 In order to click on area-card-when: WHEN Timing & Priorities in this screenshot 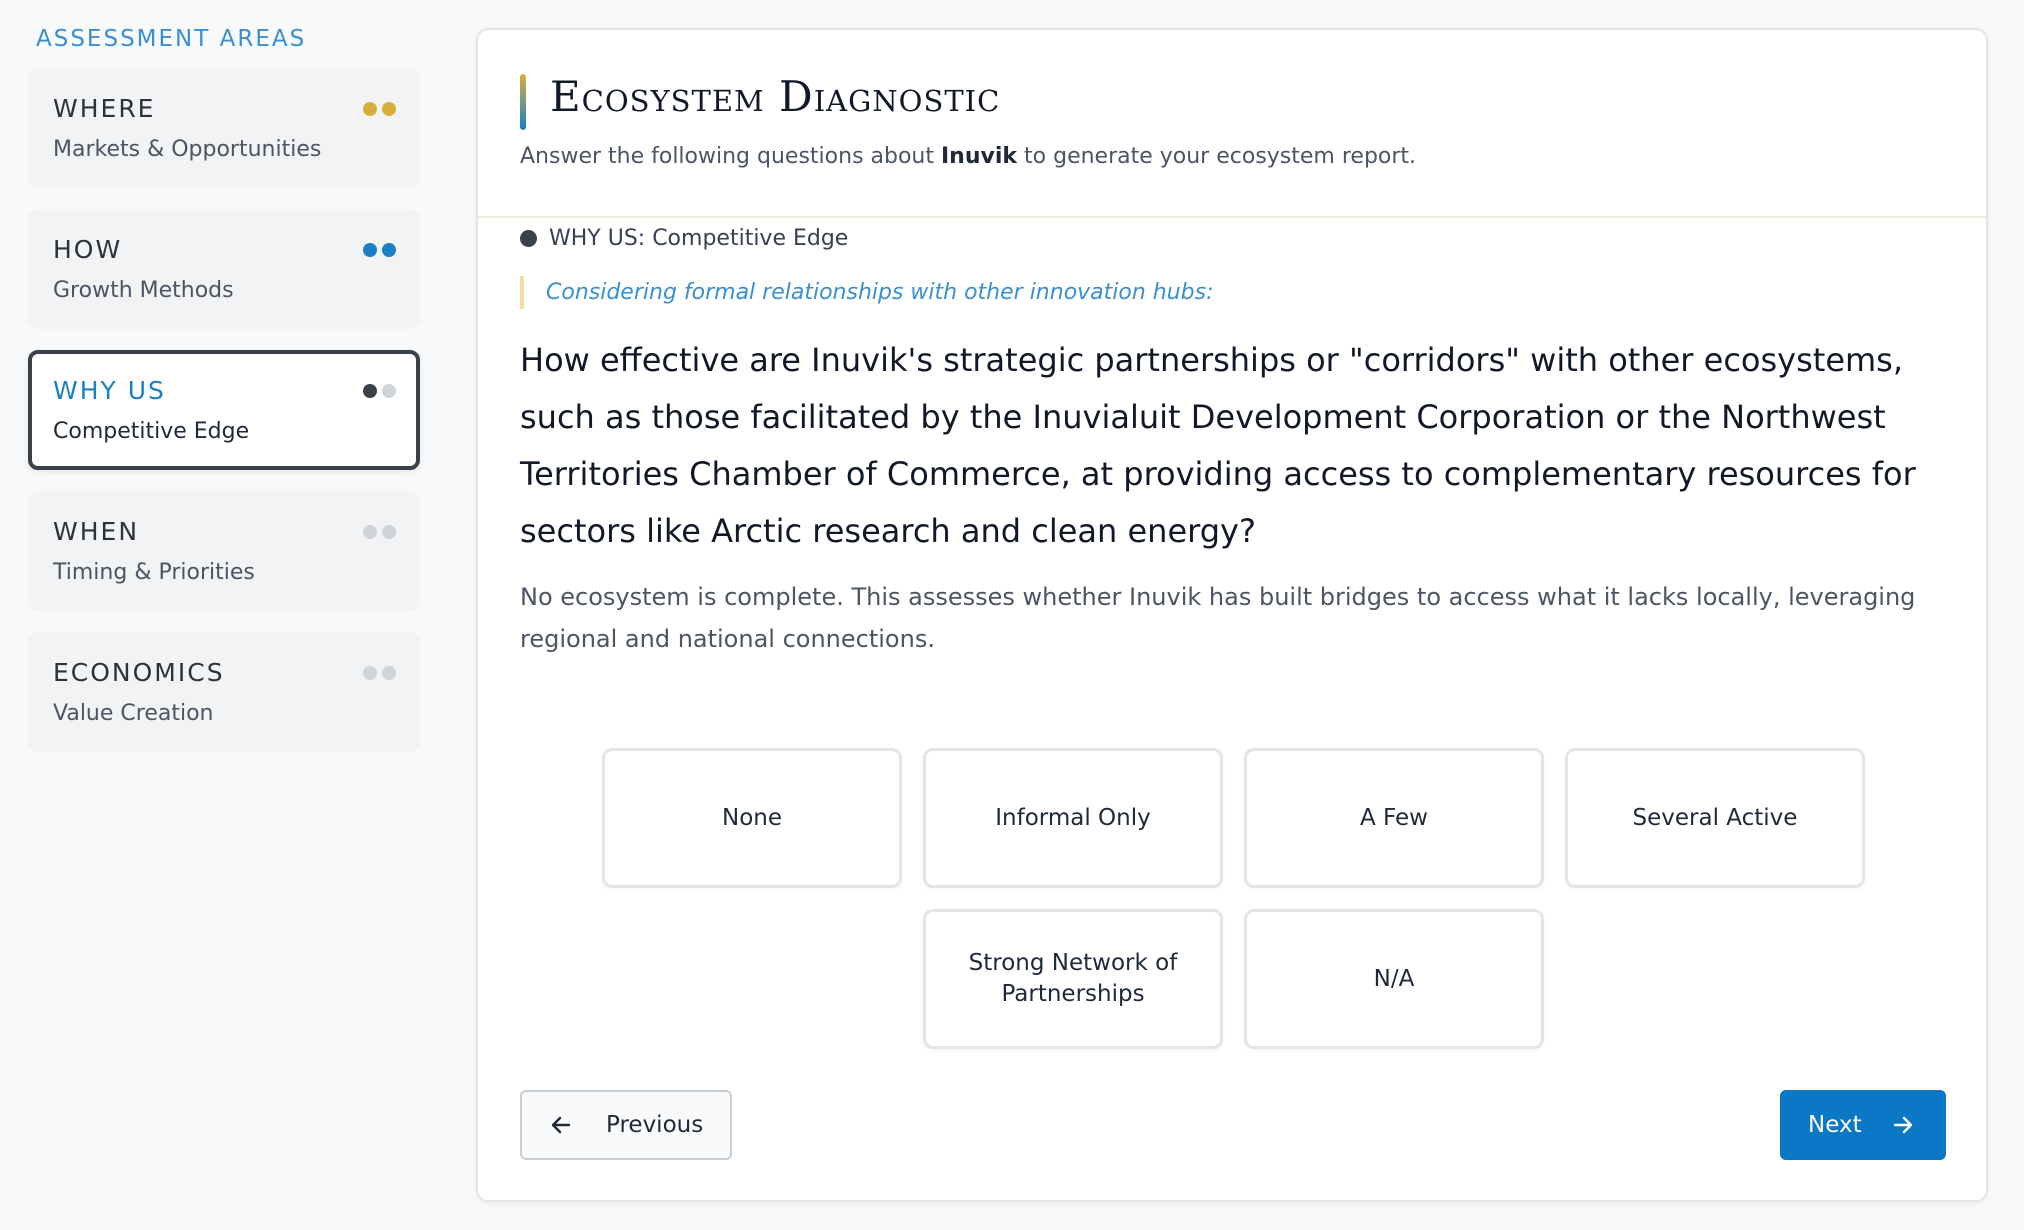, I will do `click(224, 551)`.